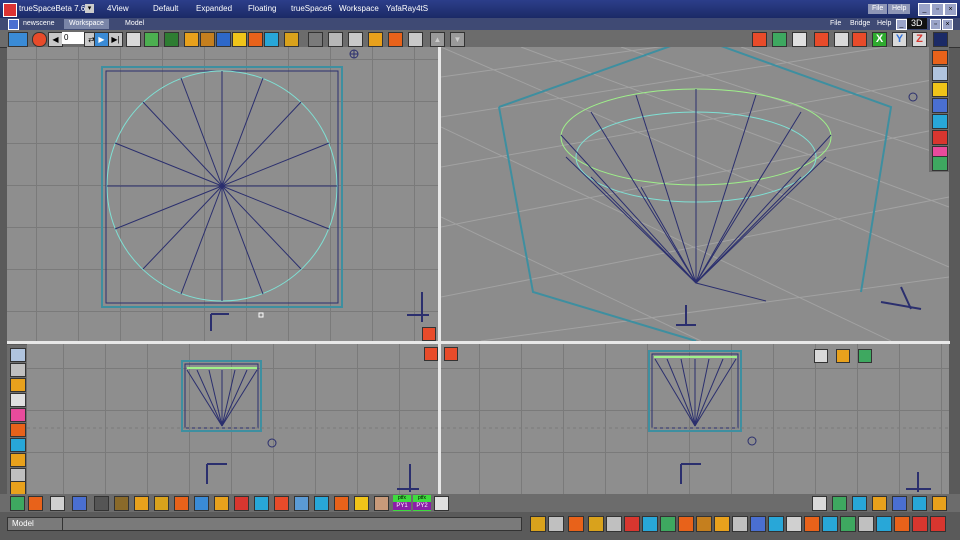 The width and height of the screenshot is (960, 540). What do you see at coordinates (899, 9) in the screenshot?
I see `help-menu: Help` at bounding box center [899, 9].